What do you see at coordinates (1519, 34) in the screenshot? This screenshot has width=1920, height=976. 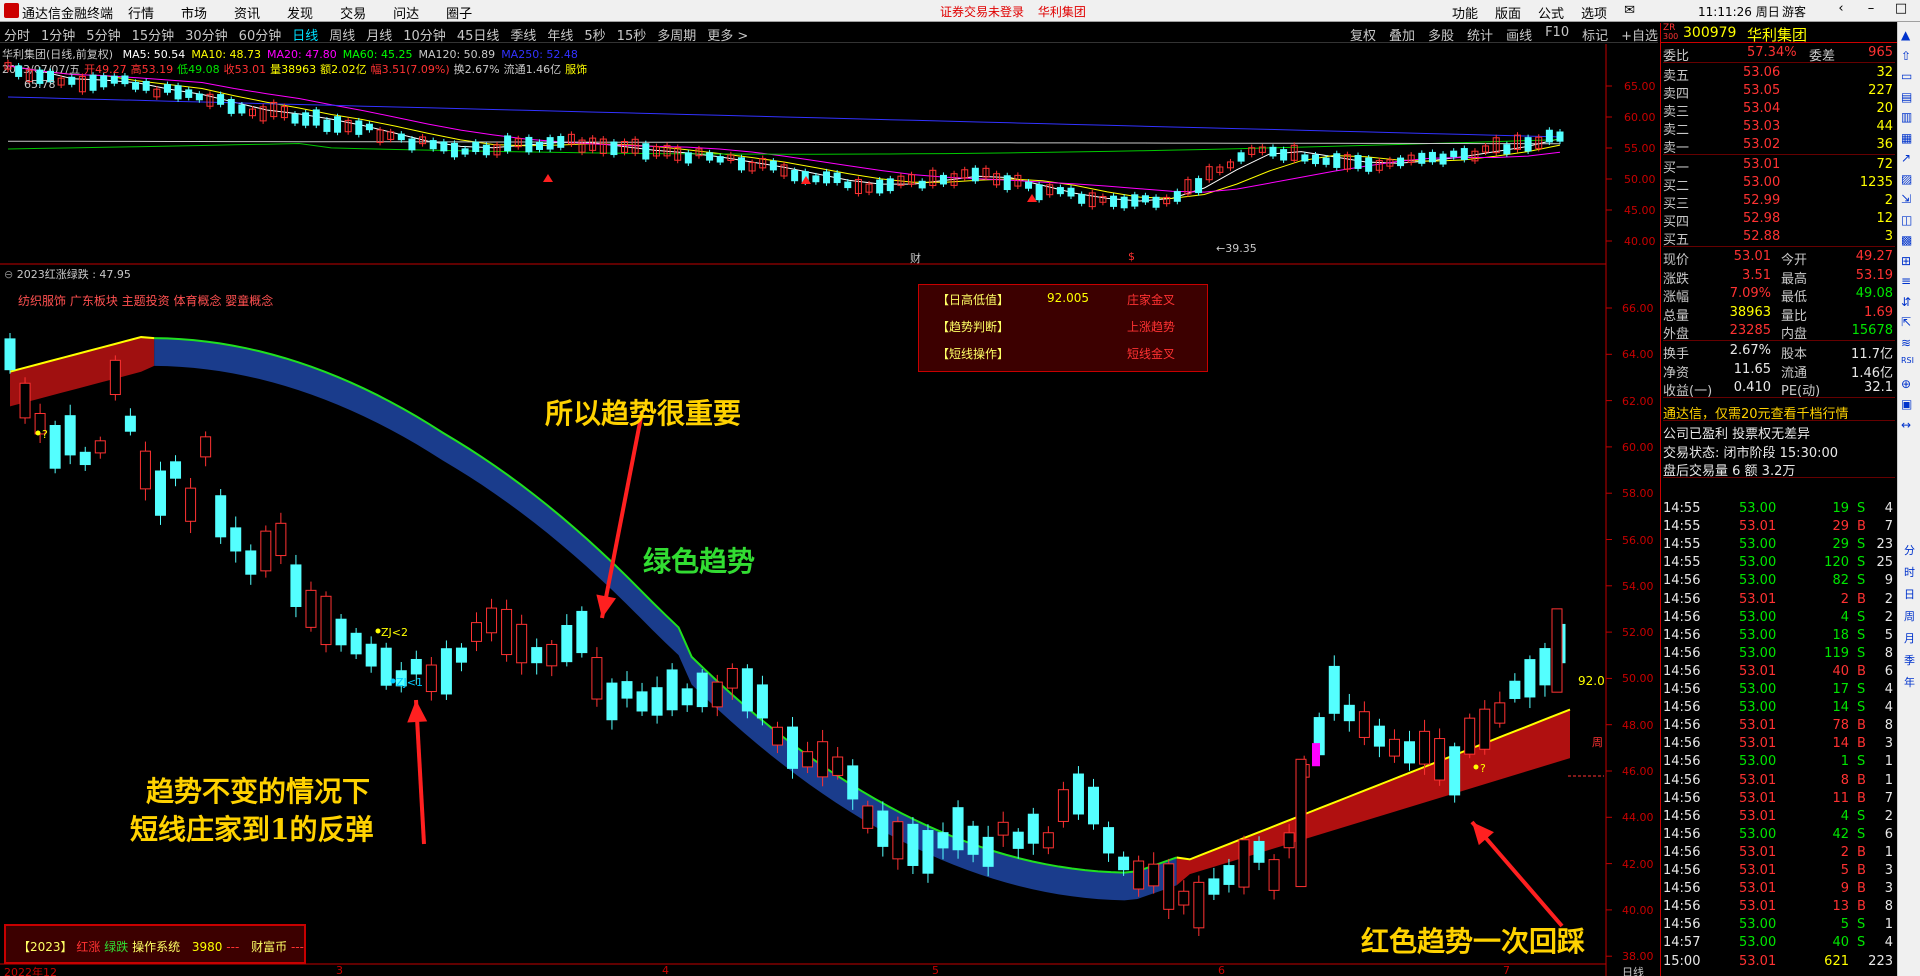 I see `chart-tool-4: 画线` at bounding box center [1519, 34].